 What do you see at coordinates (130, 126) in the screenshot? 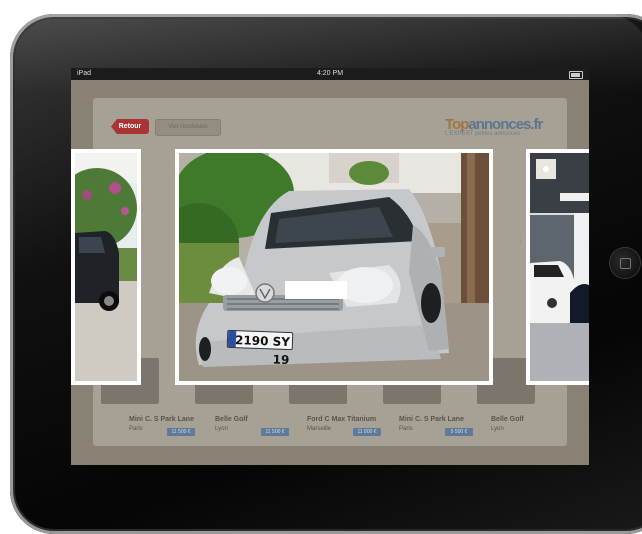
I see `back-button: Retour` at bounding box center [130, 126].